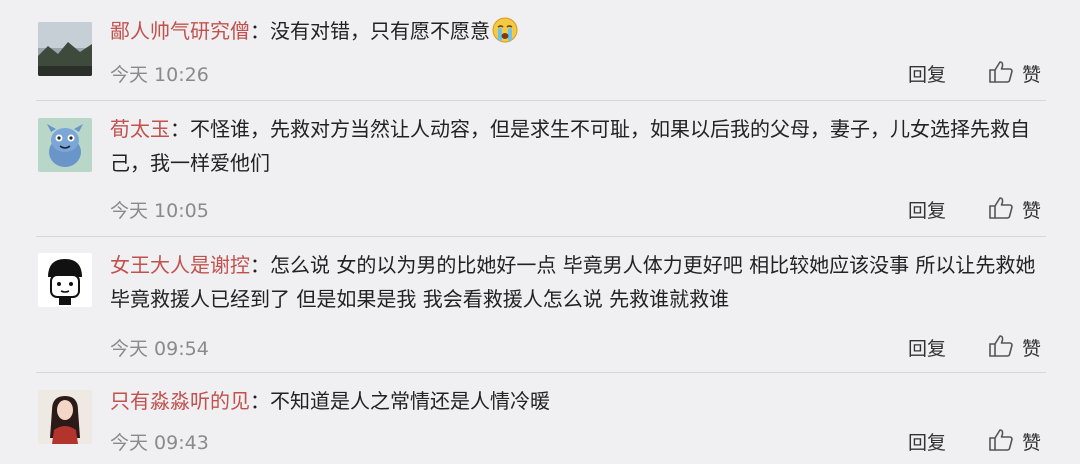 The height and width of the screenshot is (464, 1080). What do you see at coordinates (180, 265) in the screenshot?
I see `username-link: 女王大人是谢控` at bounding box center [180, 265].